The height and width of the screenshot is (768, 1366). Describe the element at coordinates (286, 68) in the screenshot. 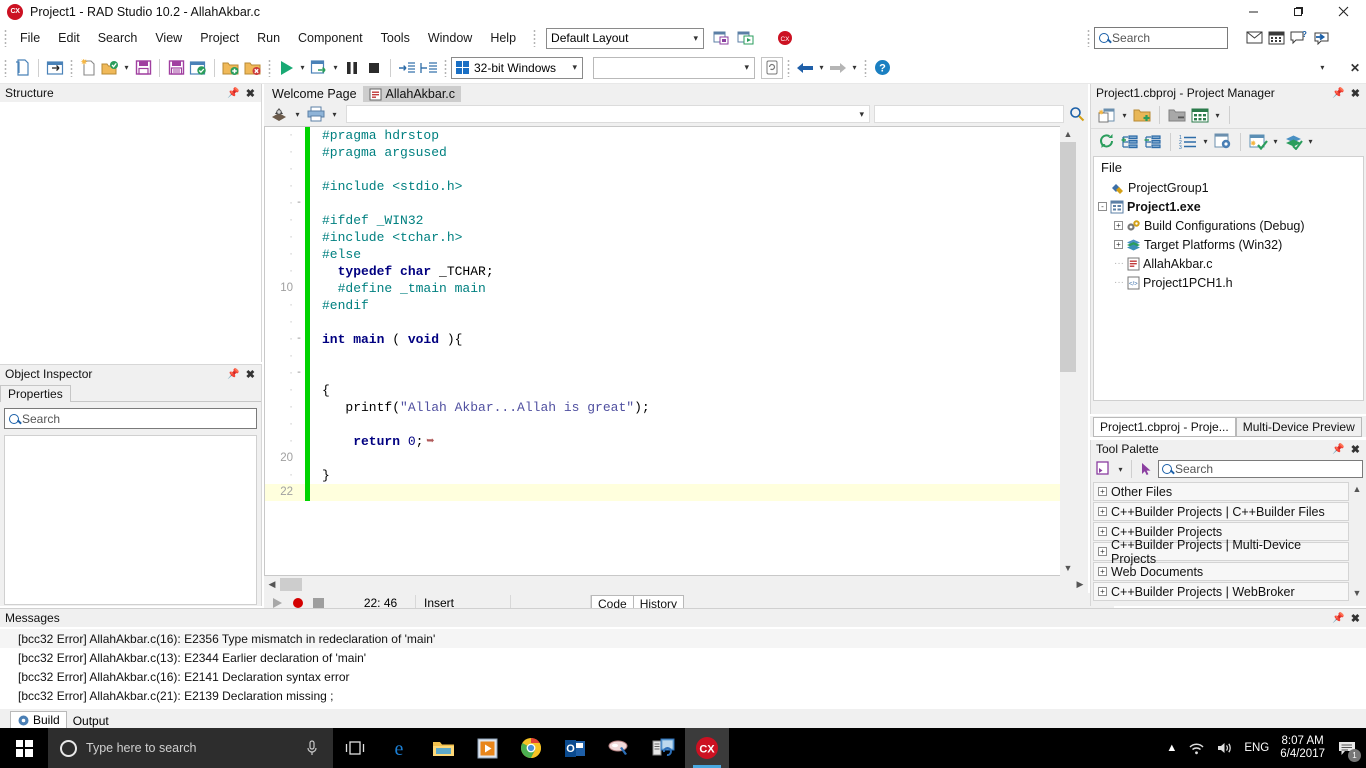

I see `run-icon` at that location.